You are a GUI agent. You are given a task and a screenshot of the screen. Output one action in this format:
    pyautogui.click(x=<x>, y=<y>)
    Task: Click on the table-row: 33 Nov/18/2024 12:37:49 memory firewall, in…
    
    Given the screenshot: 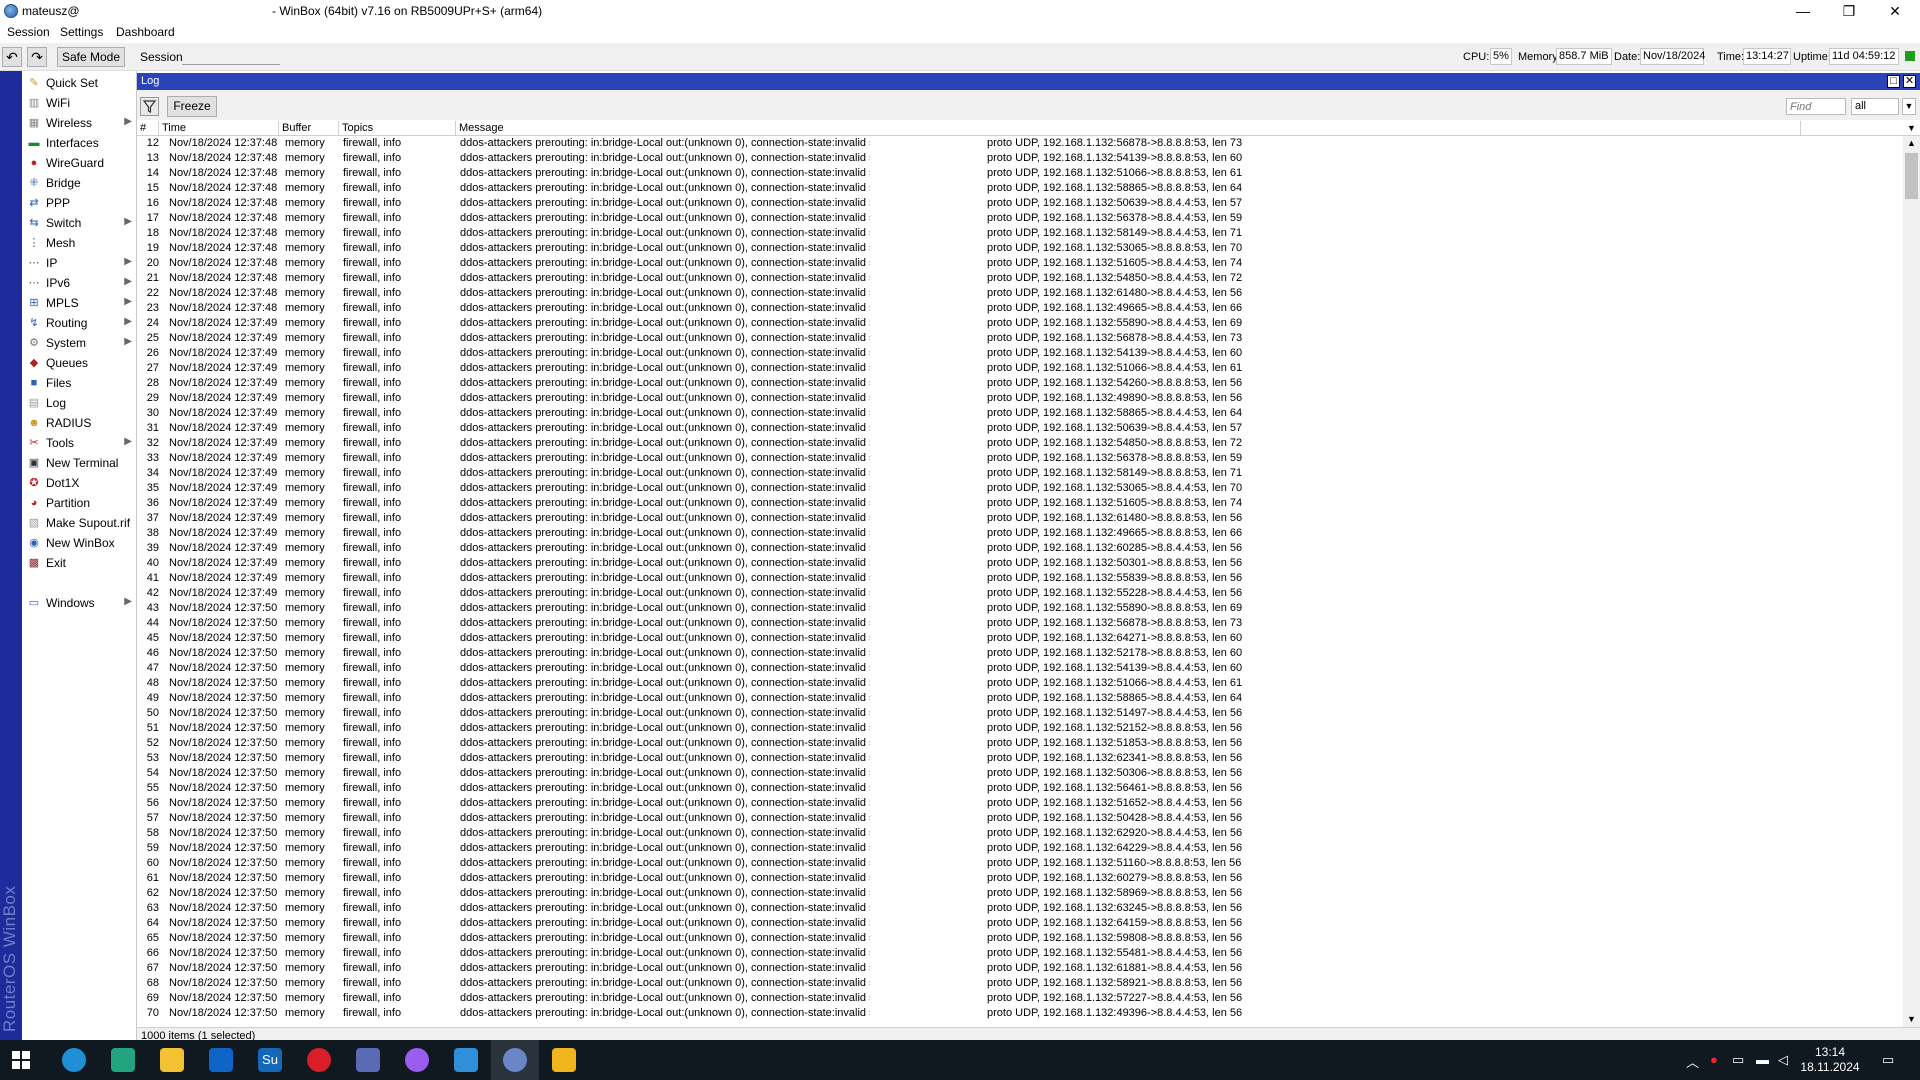 What is the action you would take?
    pyautogui.click(x=1020, y=458)
    